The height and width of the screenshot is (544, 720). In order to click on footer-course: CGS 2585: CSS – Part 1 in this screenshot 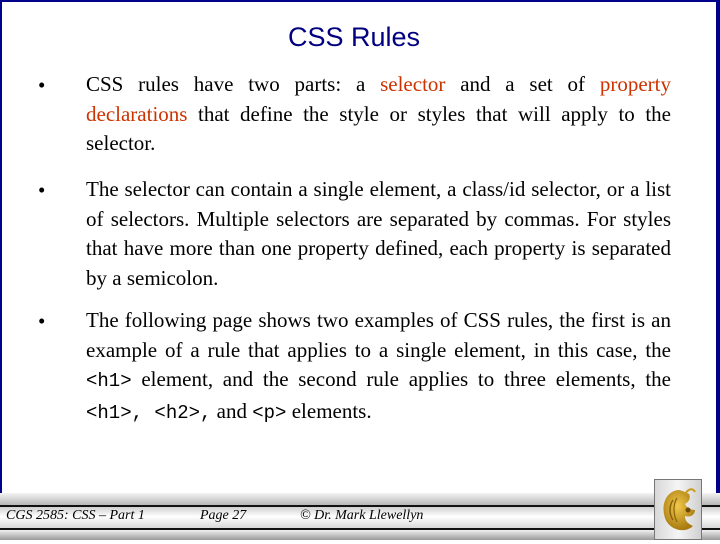, I will do `click(75, 515)`.